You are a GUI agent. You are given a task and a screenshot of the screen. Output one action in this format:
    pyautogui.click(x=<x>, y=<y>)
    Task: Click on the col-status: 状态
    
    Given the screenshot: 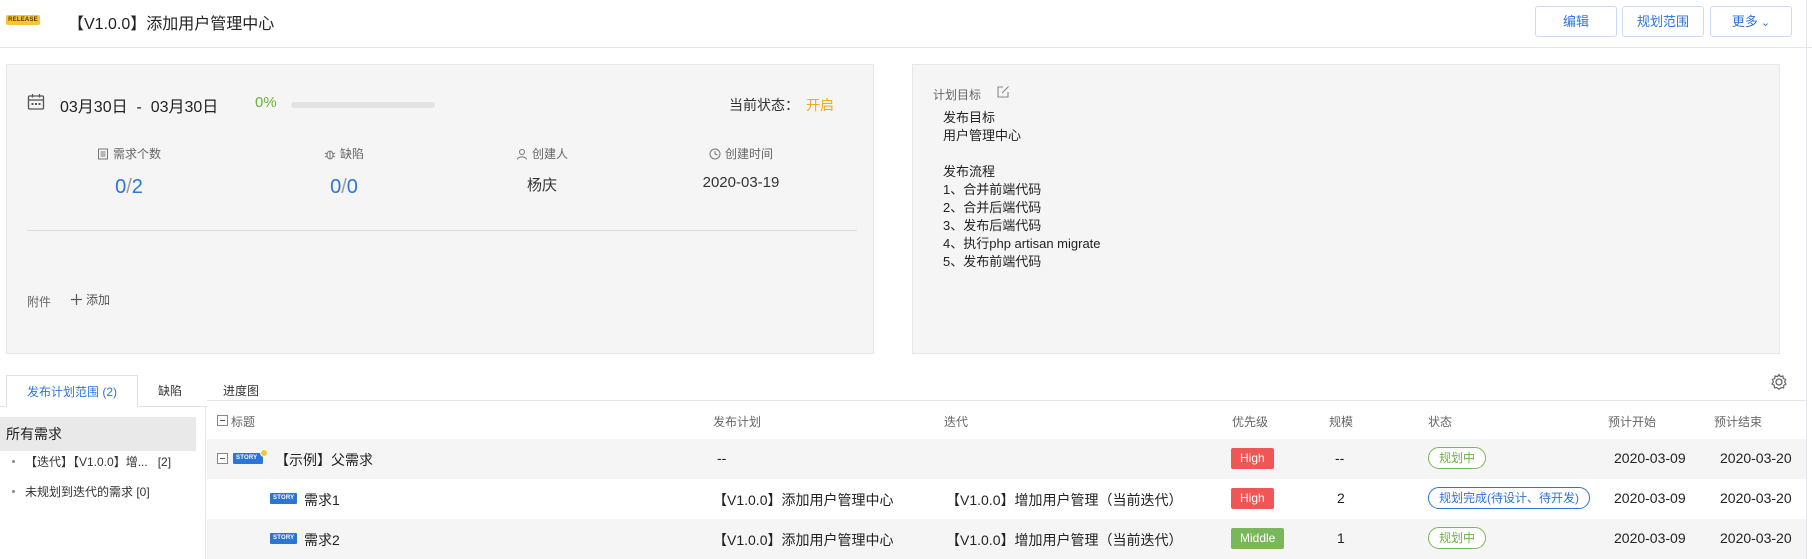 What is the action you would take?
    pyautogui.click(x=1440, y=421)
    